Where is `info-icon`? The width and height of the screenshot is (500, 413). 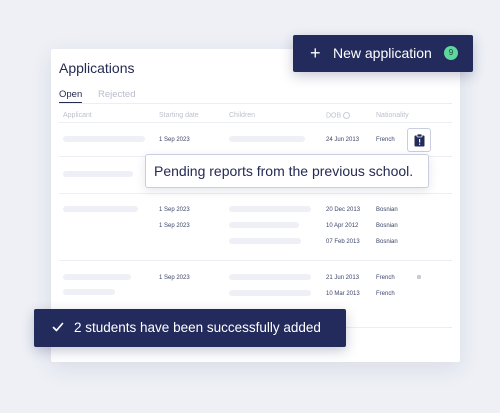 info-icon is located at coordinates (347, 115).